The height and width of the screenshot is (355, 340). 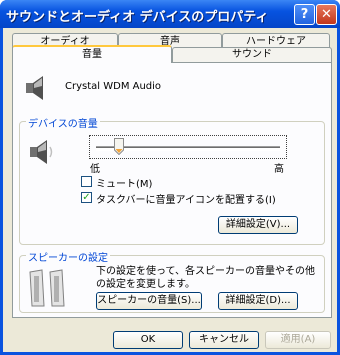 What do you see at coordinates (63, 122) in the screenshot?
I see `device-volume-group-label: デバイスの音量` at bounding box center [63, 122].